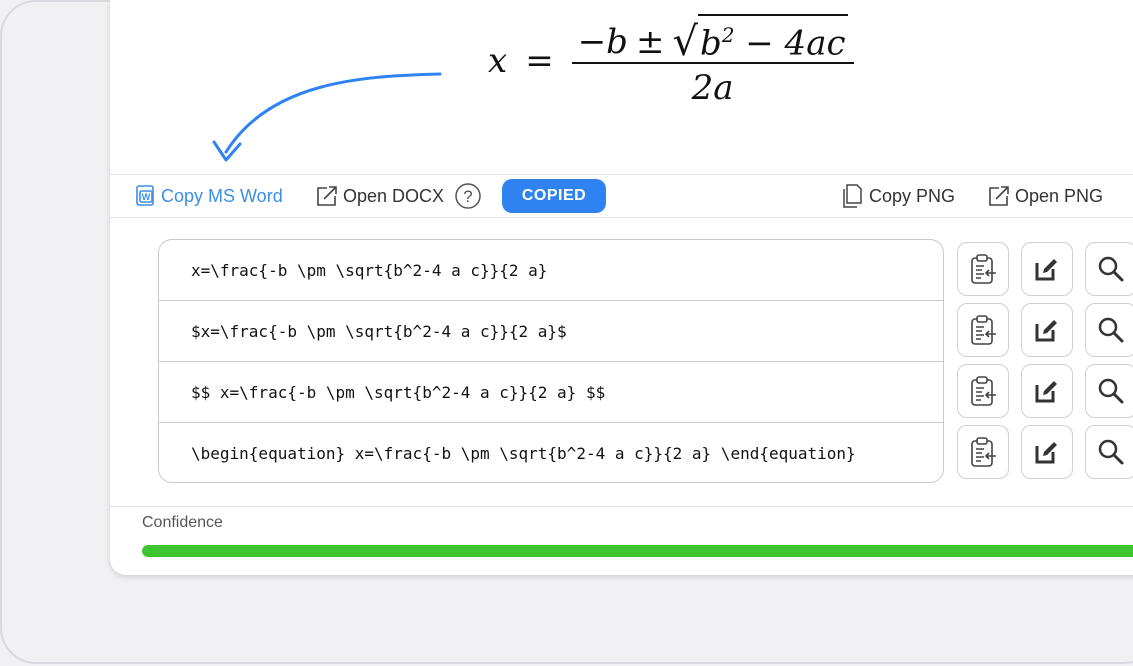 The image size is (1133, 666). I want to click on latex-row-plain: x=\frac{-b \pm \sqrt{b^2-4 a c}}{2 a}, so click(551, 270).